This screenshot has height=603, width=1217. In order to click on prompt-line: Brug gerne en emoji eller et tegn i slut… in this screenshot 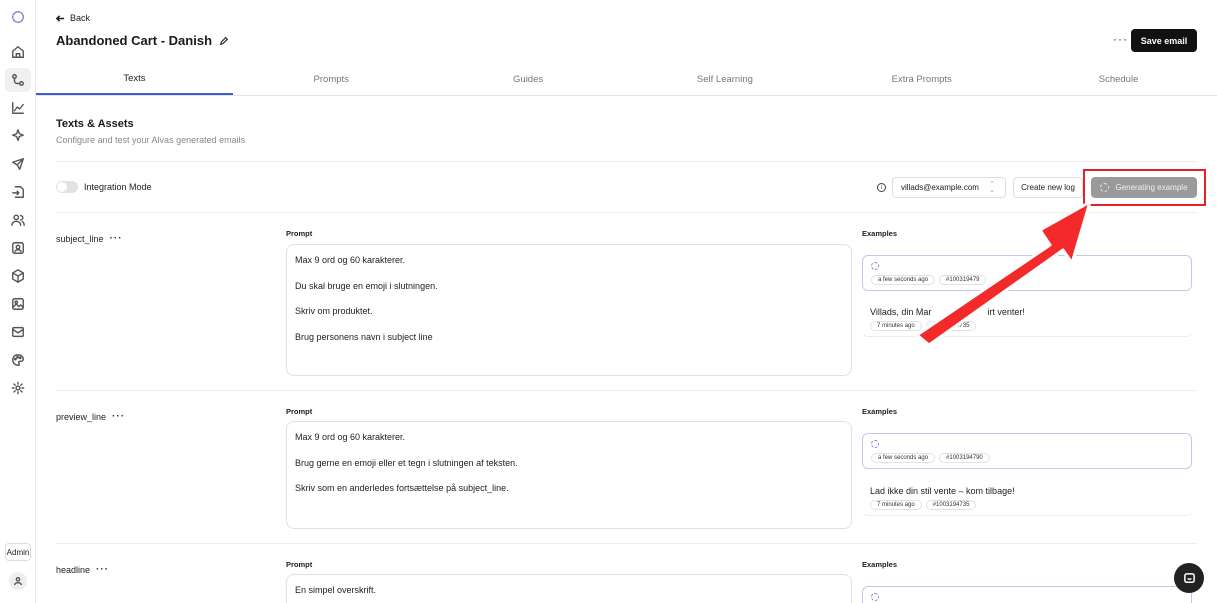, I will do `click(406, 462)`.